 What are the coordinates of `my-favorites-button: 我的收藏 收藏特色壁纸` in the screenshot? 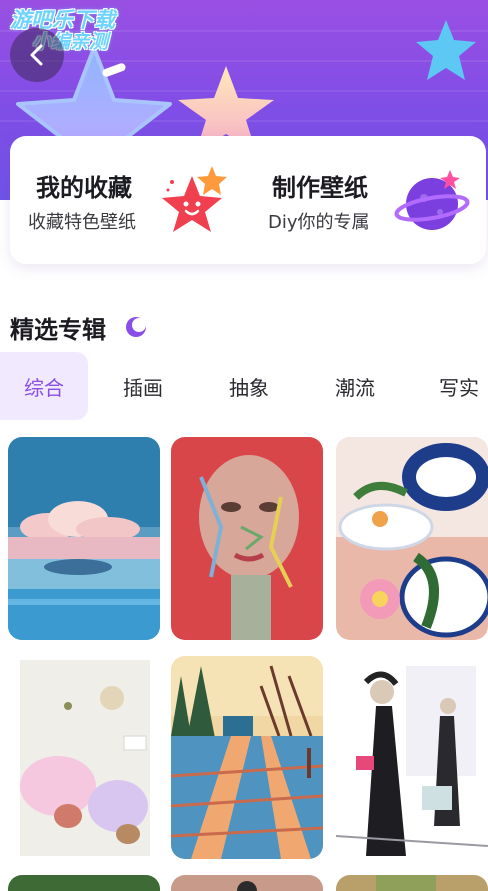 It's located at (129, 200).